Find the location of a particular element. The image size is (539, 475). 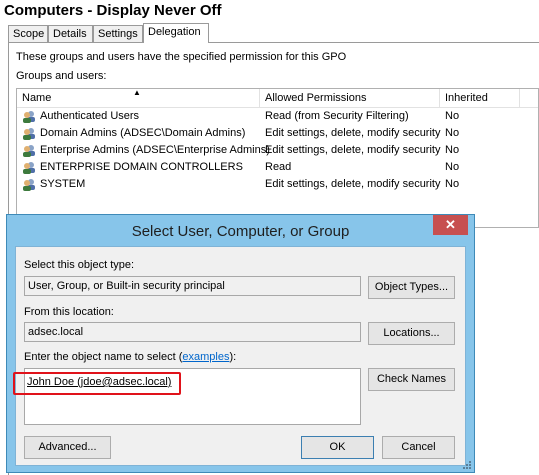

cancel-button: Cancel is located at coordinates (418, 447).